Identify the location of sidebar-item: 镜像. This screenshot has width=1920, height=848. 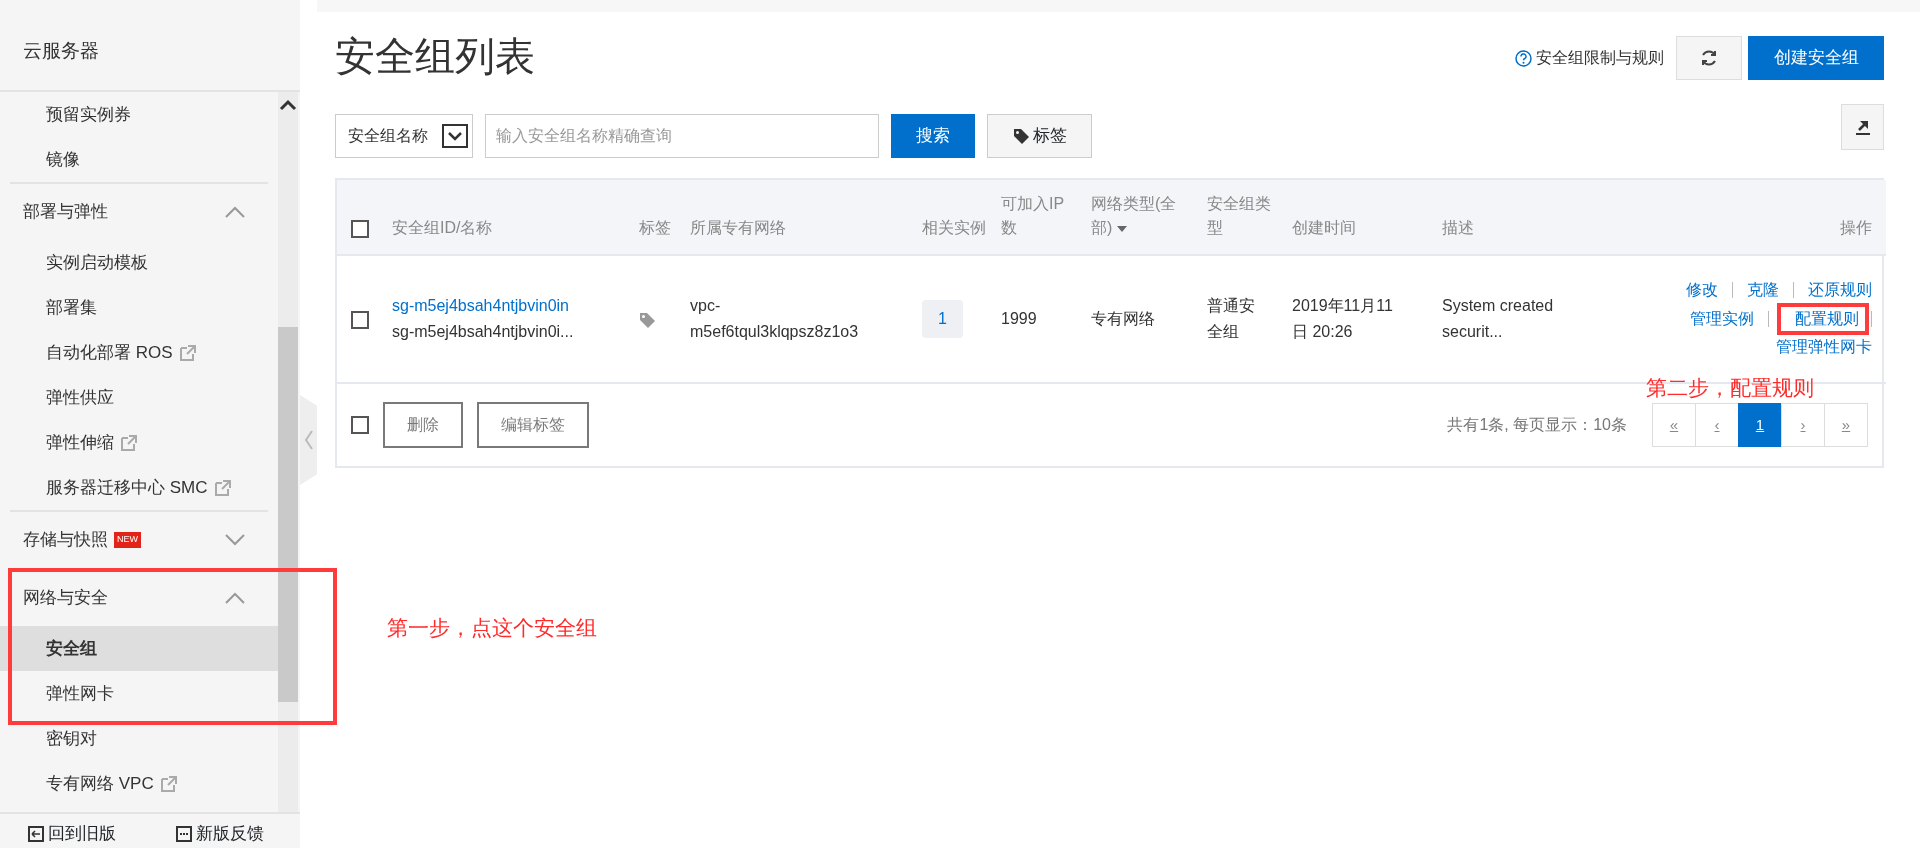
(139, 159).